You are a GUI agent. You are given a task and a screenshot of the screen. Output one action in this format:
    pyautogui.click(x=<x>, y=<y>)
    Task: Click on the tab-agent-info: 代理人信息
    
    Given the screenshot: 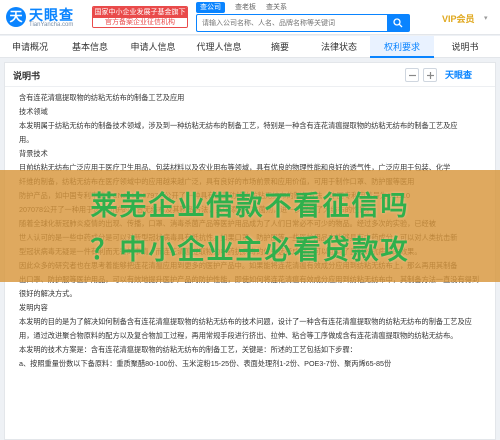 What is the action you would take?
    pyautogui.click(x=219, y=47)
    